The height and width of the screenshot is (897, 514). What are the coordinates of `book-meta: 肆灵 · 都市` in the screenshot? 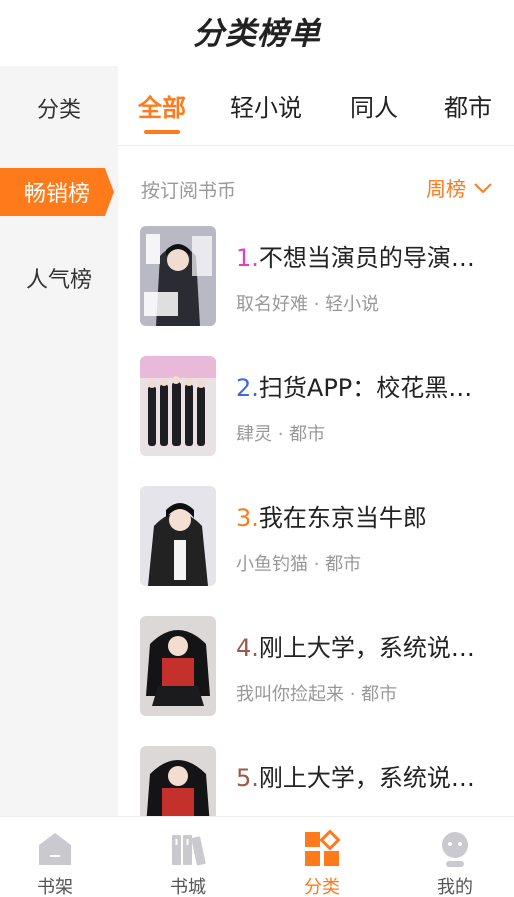 It's located at (281, 434).